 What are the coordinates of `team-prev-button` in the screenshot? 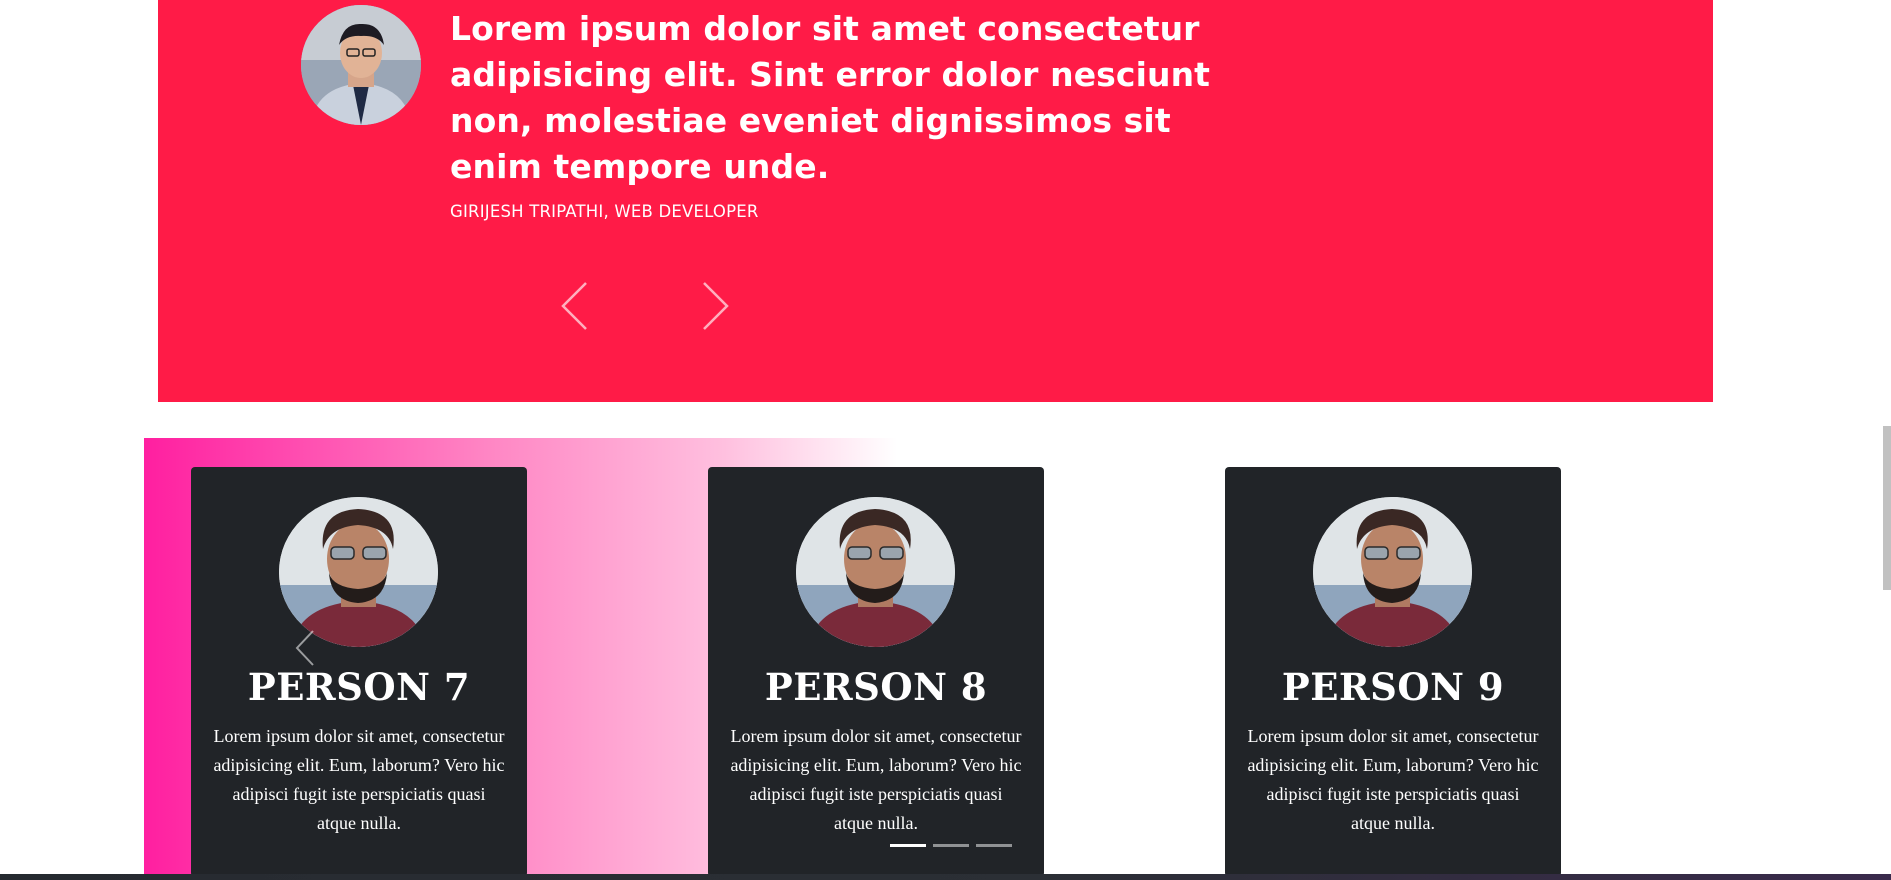 It's located at (305, 648).